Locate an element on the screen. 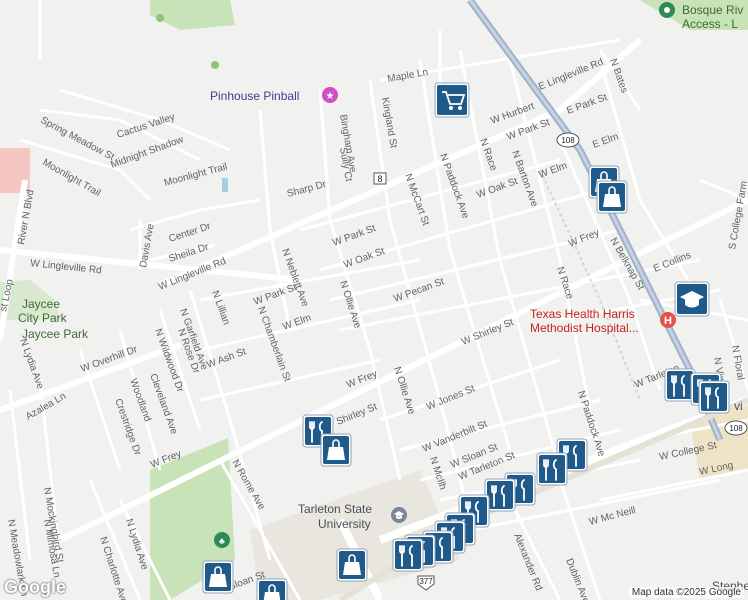  google-logo: Google is located at coordinates (35, 587).